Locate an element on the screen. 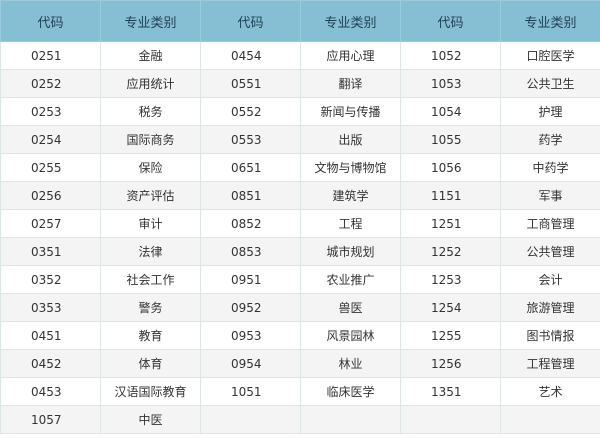  header-code-3: 代码 is located at coordinates (450, 21).